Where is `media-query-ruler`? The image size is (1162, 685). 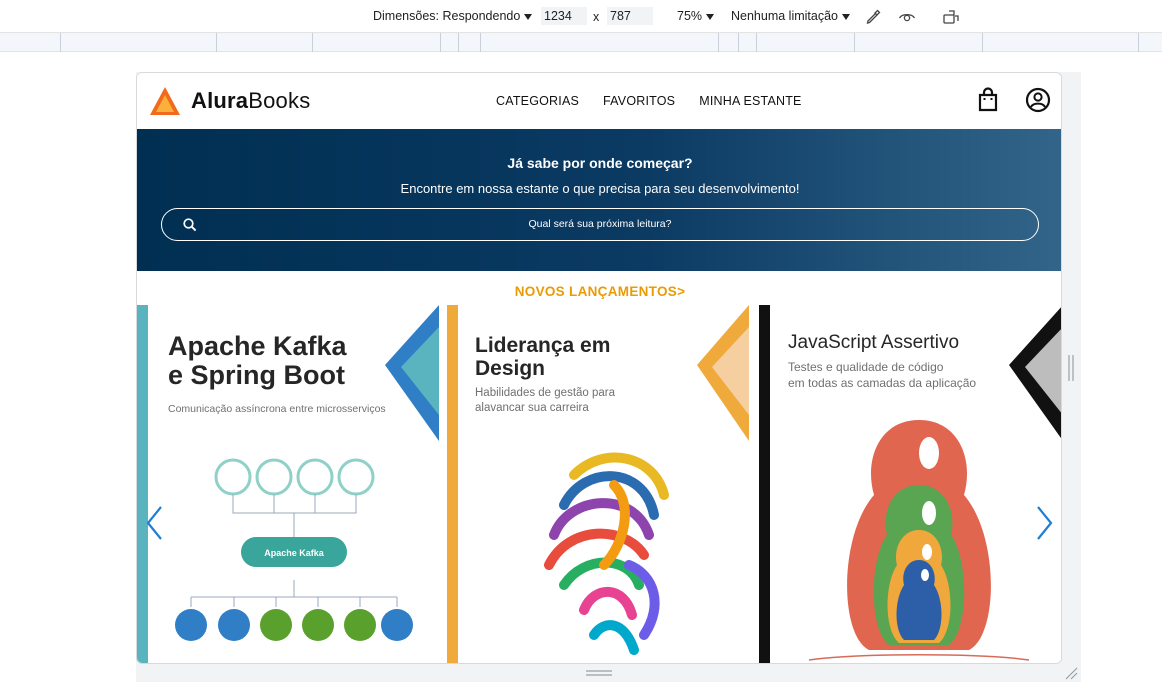
media-query-ruler is located at coordinates (581, 42).